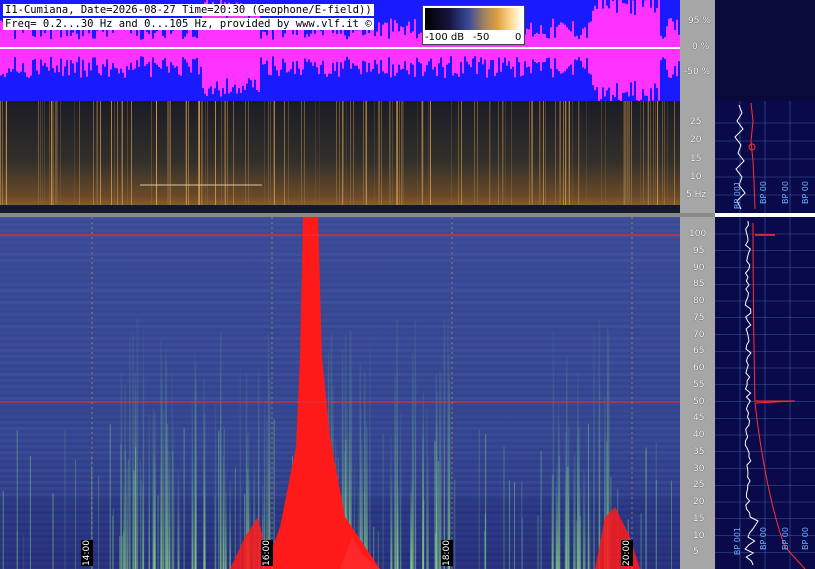  What do you see at coordinates (751, 393) in the screenshot?
I see `white-profile-line` at bounding box center [751, 393].